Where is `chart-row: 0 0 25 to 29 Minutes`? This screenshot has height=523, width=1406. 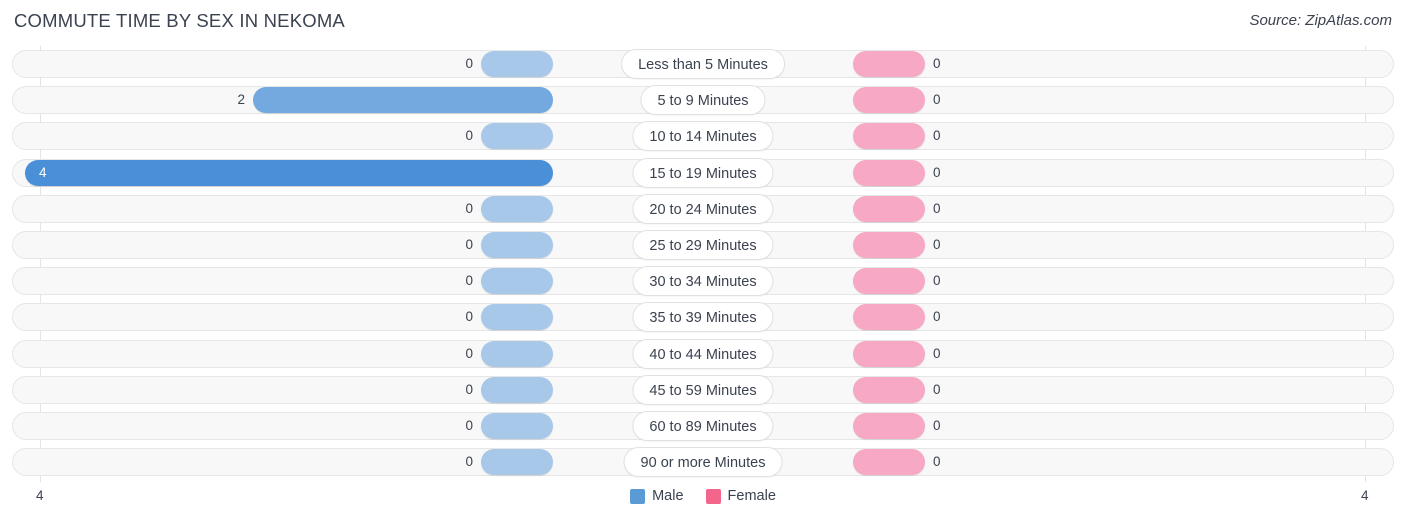
chart-row: 0 0 25 to 29 Minutes is located at coordinates (703, 245).